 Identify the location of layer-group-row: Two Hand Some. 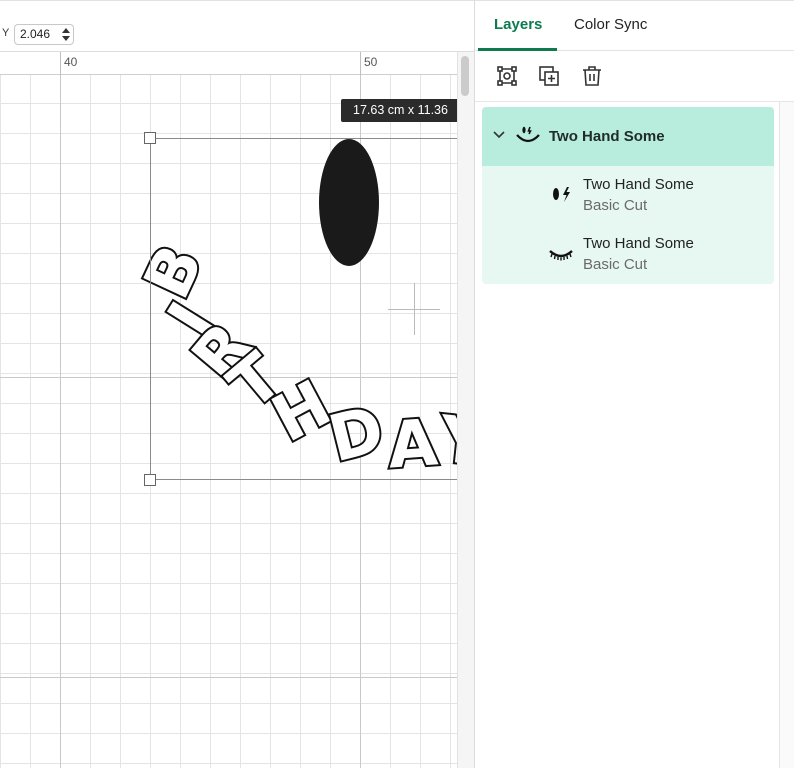
(628, 136).